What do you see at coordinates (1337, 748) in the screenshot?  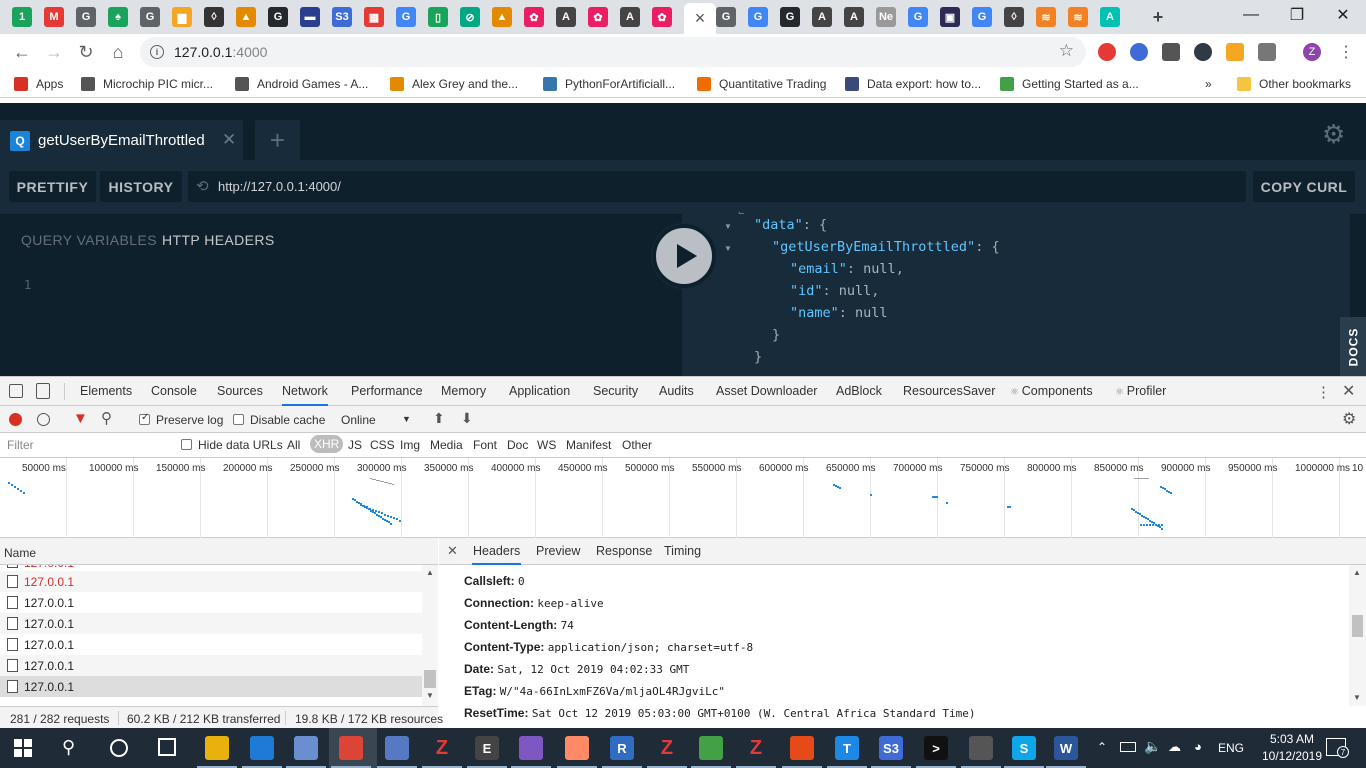 I see `action-center-icon: 7` at bounding box center [1337, 748].